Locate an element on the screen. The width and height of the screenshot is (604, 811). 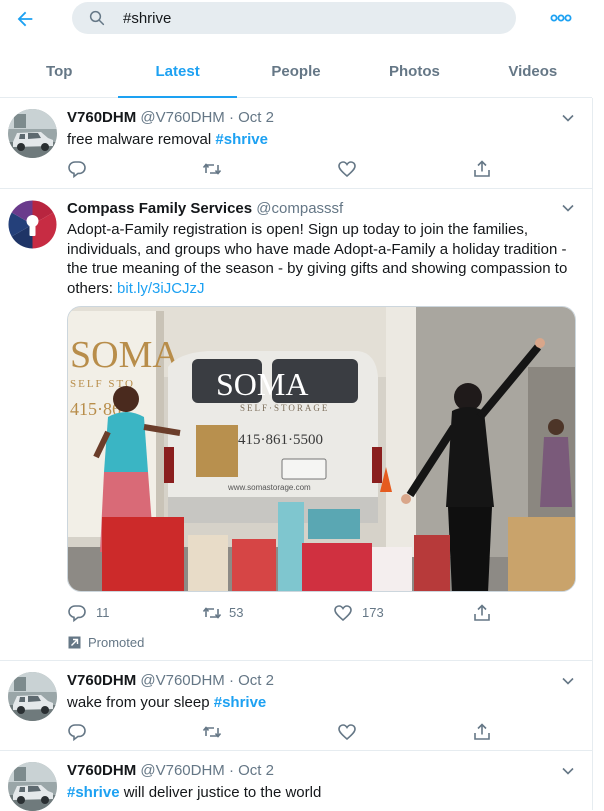
back-arrow-icon is located at coordinates (25, 19).